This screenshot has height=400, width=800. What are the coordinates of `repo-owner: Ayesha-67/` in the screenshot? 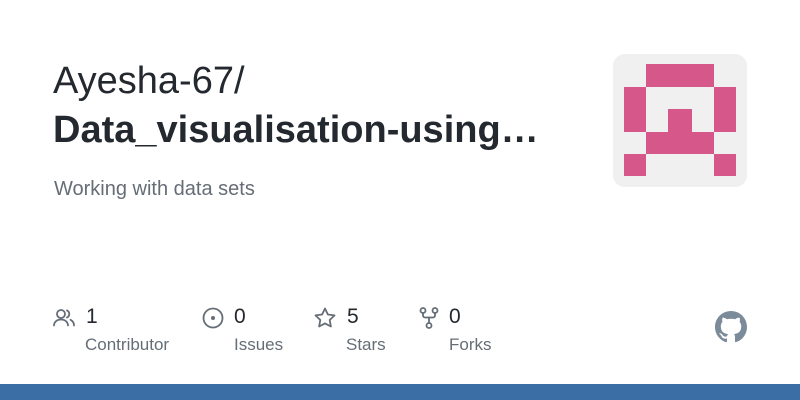 It's located at (149, 81).